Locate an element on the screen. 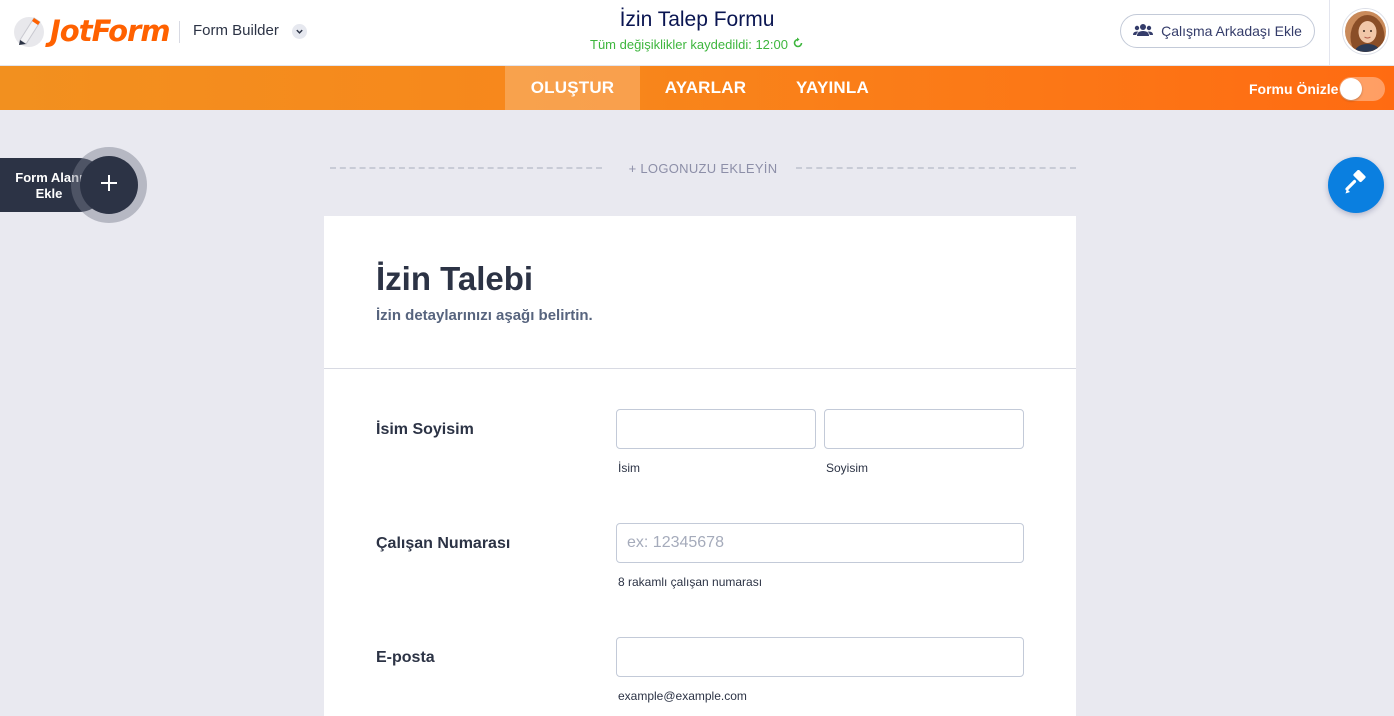 This screenshot has width=1394, height=716. tab-publish: YAYINLA is located at coordinates (832, 88).